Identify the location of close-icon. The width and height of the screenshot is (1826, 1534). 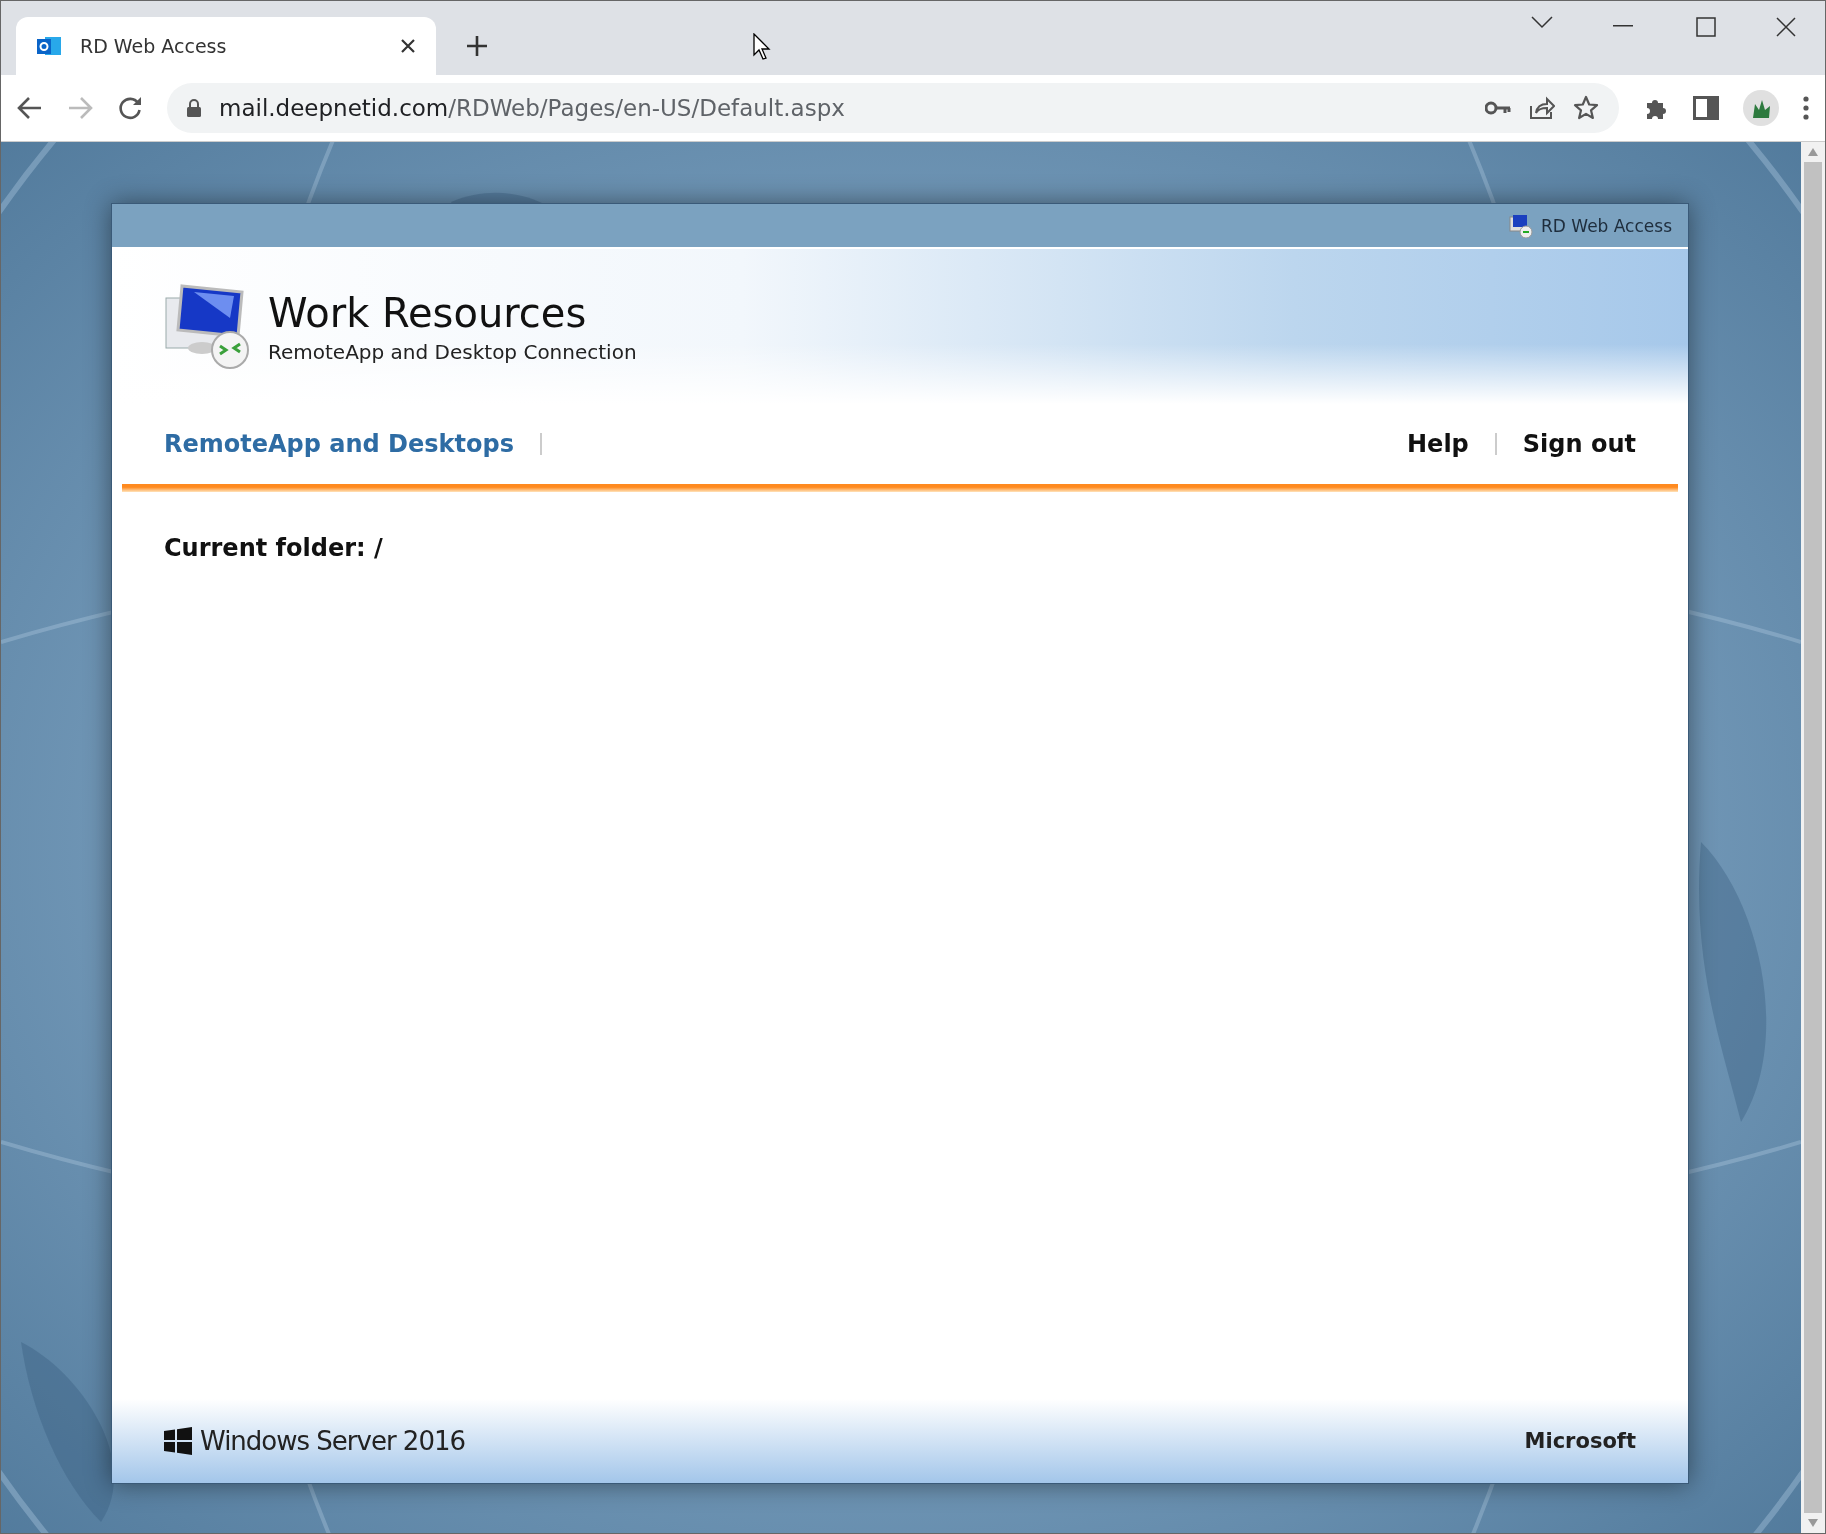
(408, 46).